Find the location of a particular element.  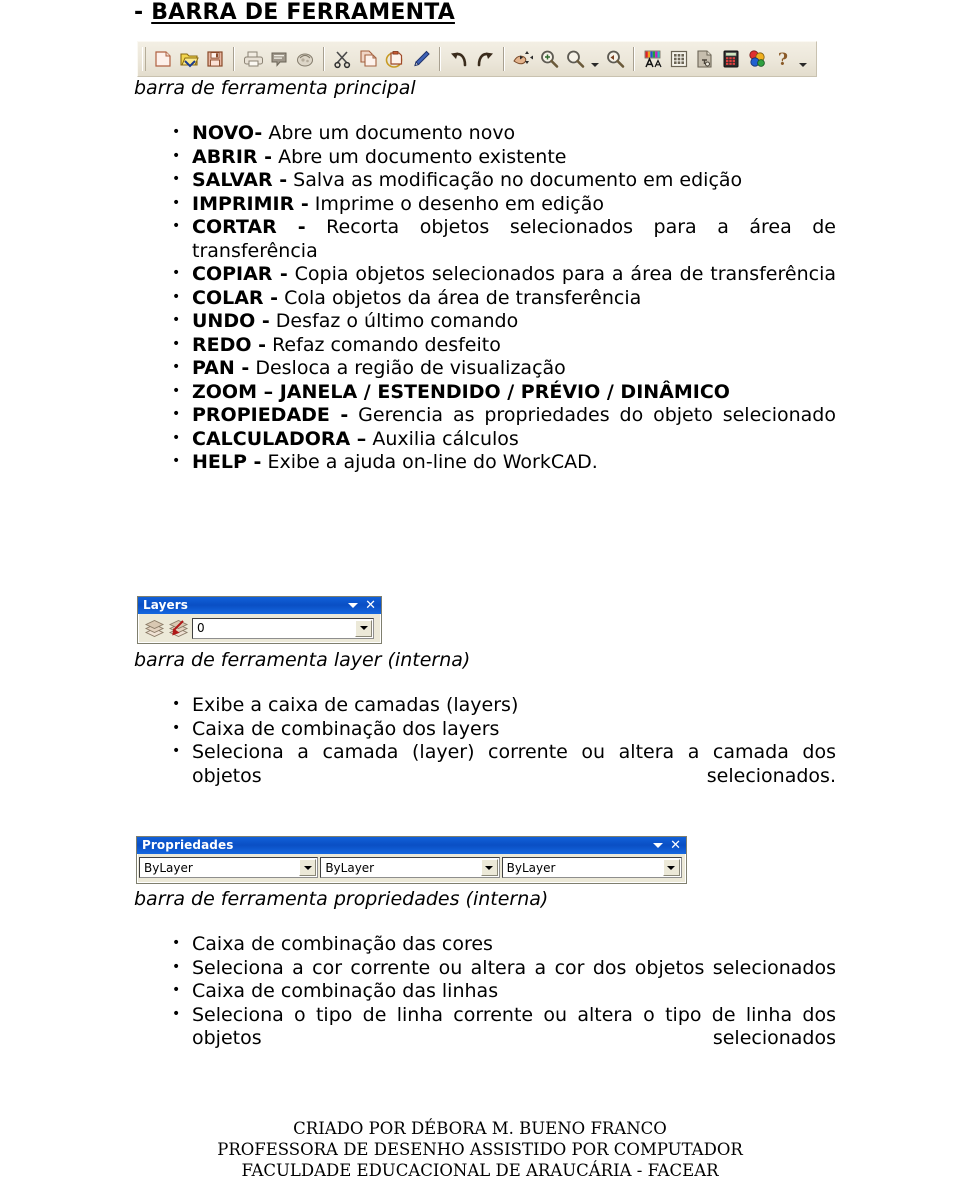

lineweight-combo-value: ByLayer is located at coordinates (531, 867).